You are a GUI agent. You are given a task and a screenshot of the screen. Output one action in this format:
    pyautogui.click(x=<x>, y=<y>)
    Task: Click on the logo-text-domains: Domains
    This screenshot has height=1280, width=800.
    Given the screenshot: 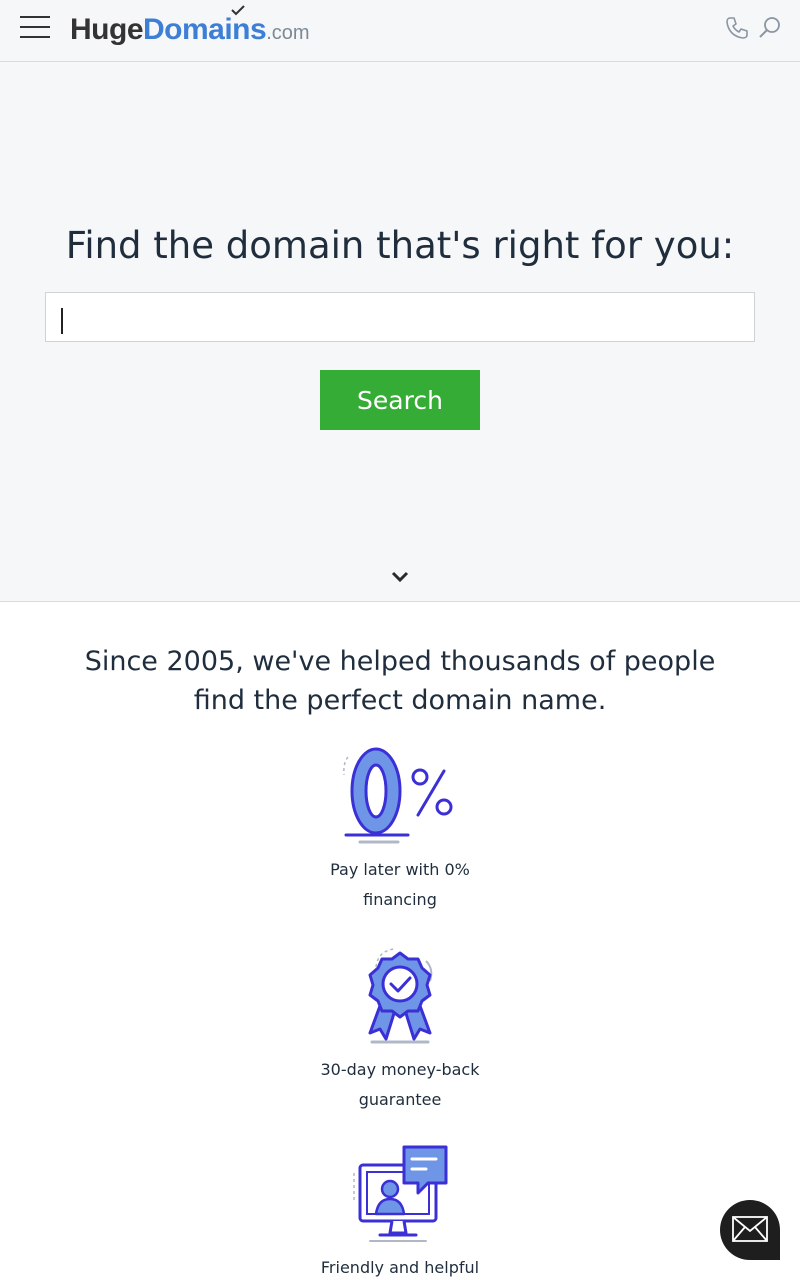 What is the action you would take?
    pyautogui.click(x=205, y=29)
    